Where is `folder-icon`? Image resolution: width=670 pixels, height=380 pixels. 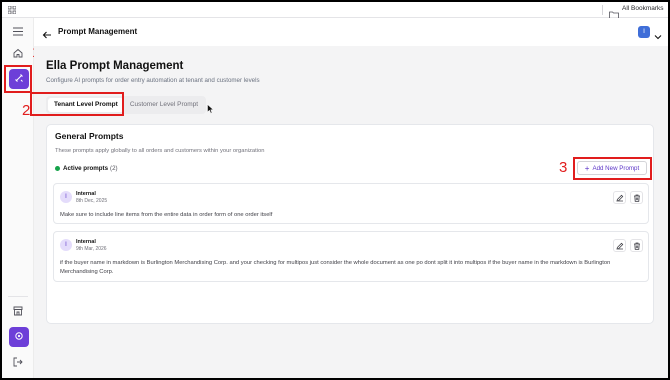 folder-icon is located at coordinates (614, 12).